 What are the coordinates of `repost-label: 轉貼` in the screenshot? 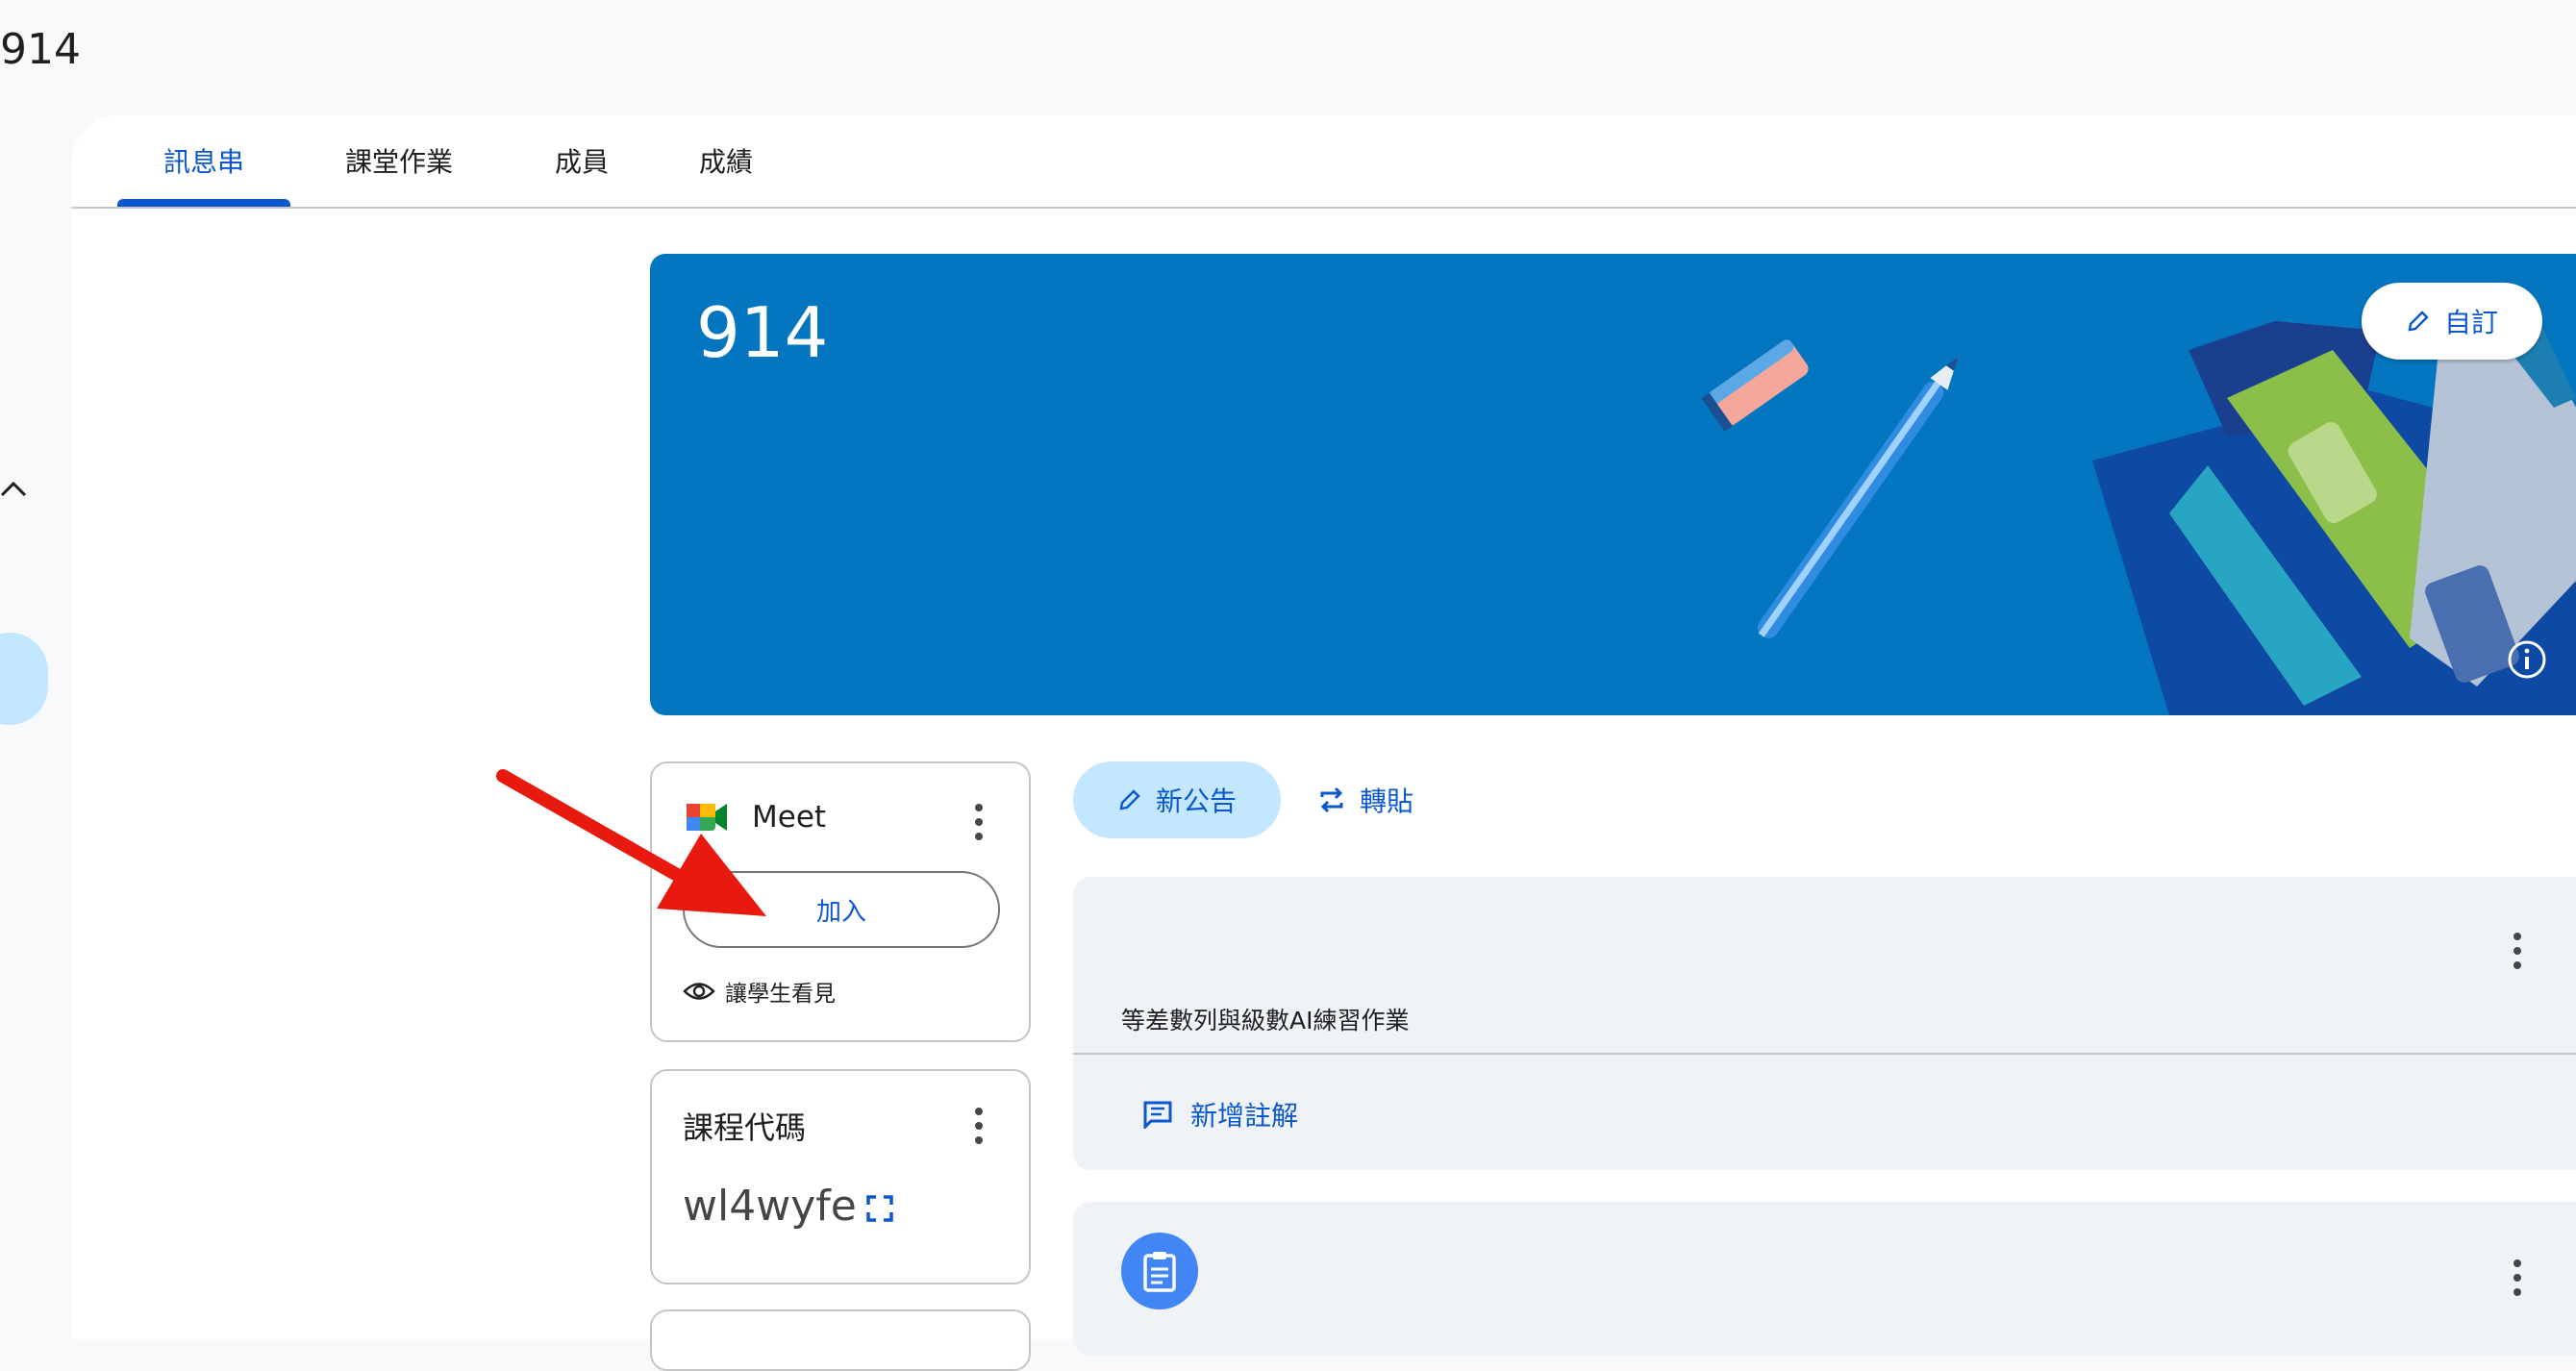 It's located at (1387, 801).